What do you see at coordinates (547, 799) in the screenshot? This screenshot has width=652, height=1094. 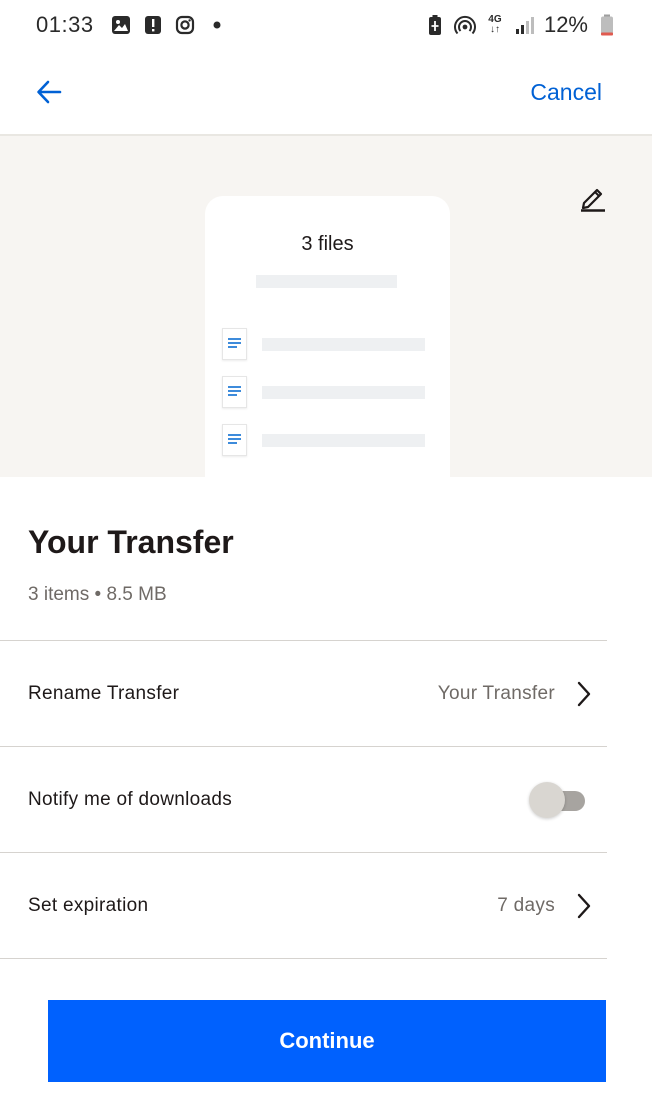 I see `toggle-thumb` at bounding box center [547, 799].